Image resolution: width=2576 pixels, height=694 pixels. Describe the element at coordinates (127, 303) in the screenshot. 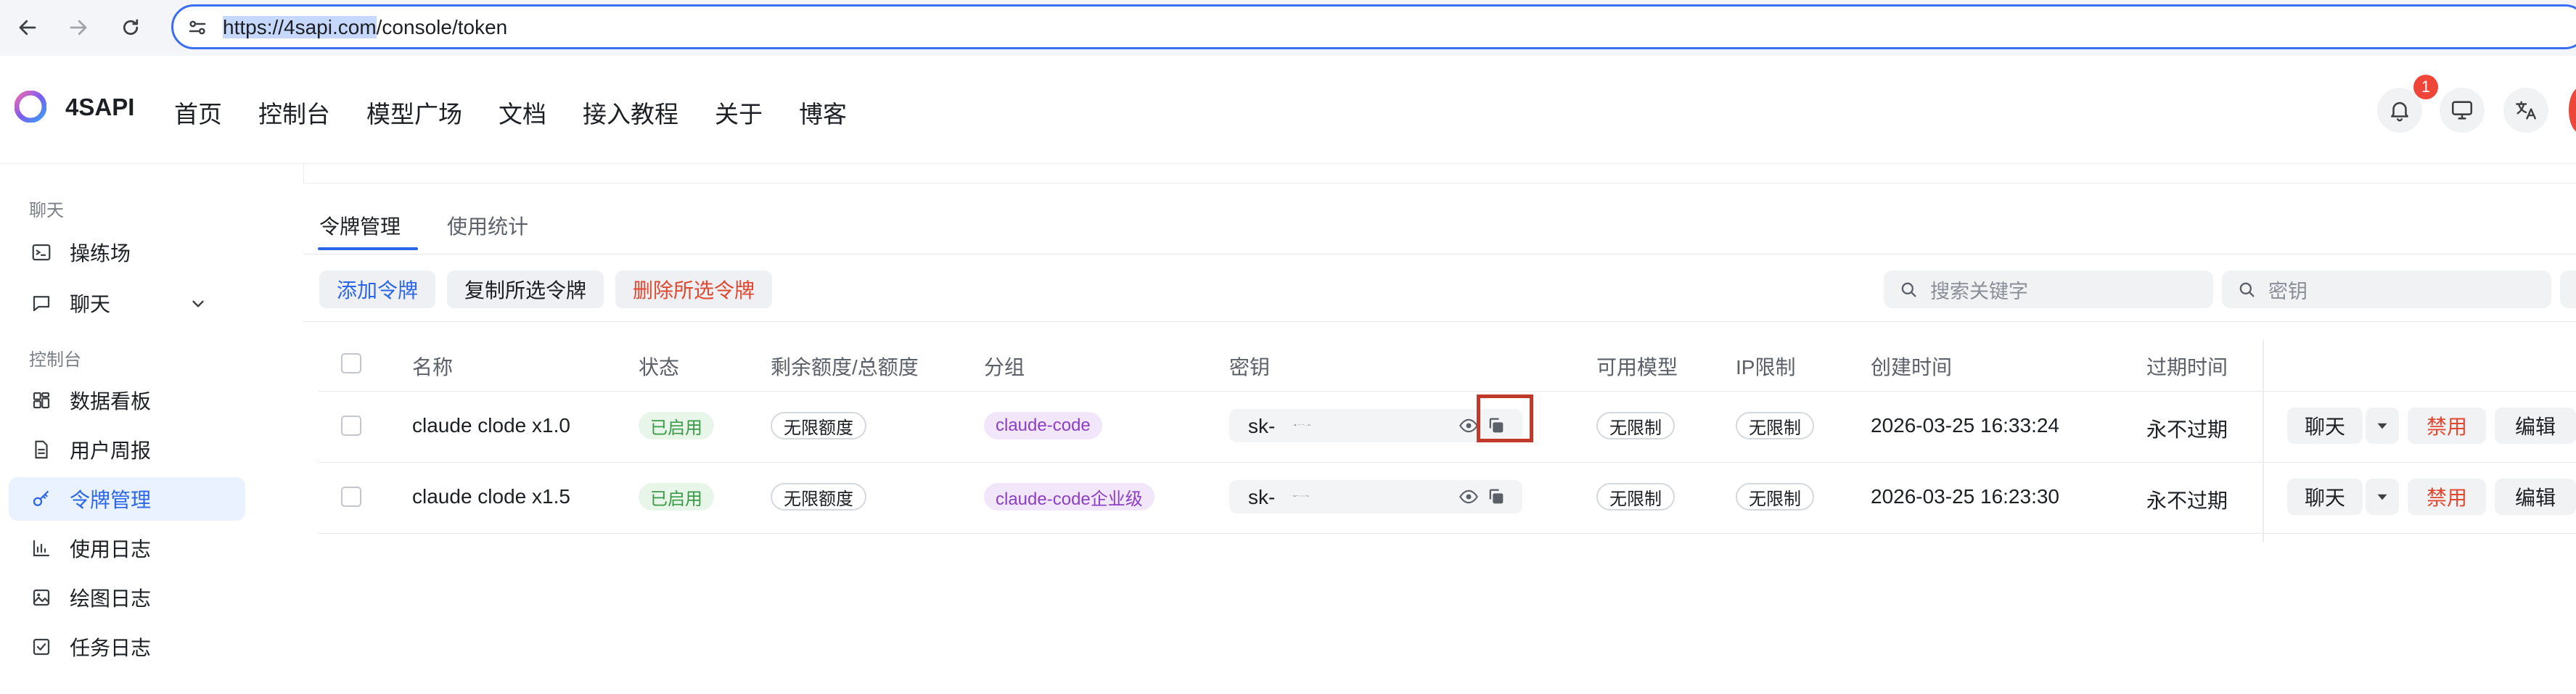

I see `sidebar-item-chat: 聊天` at that location.